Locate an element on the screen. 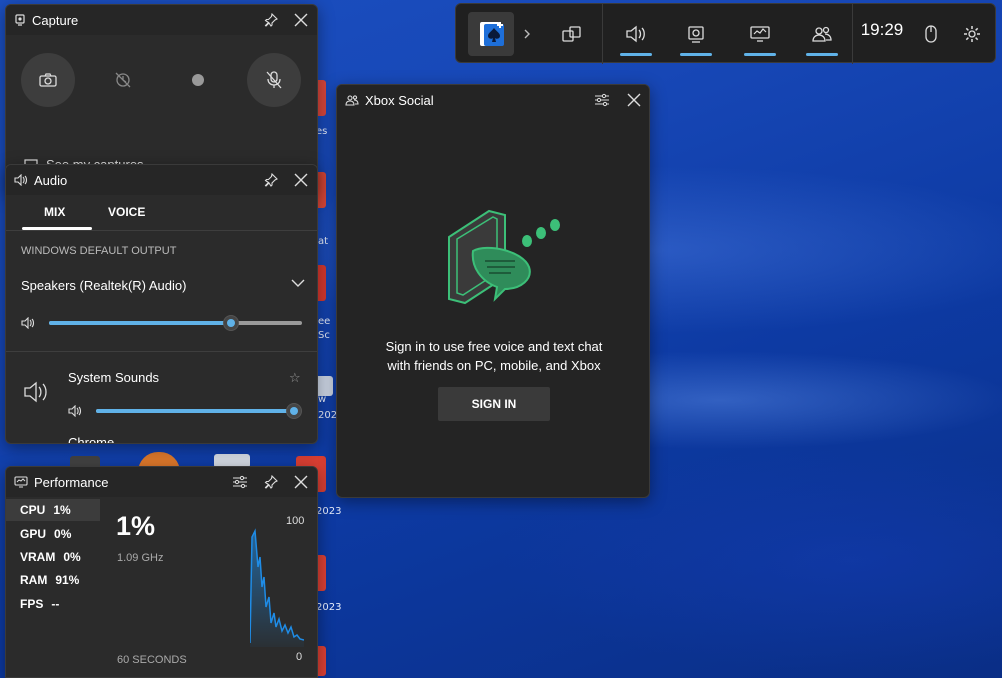 This screenshot has height=678, width=1002. camera-icon is located at coordinates (48, 80).